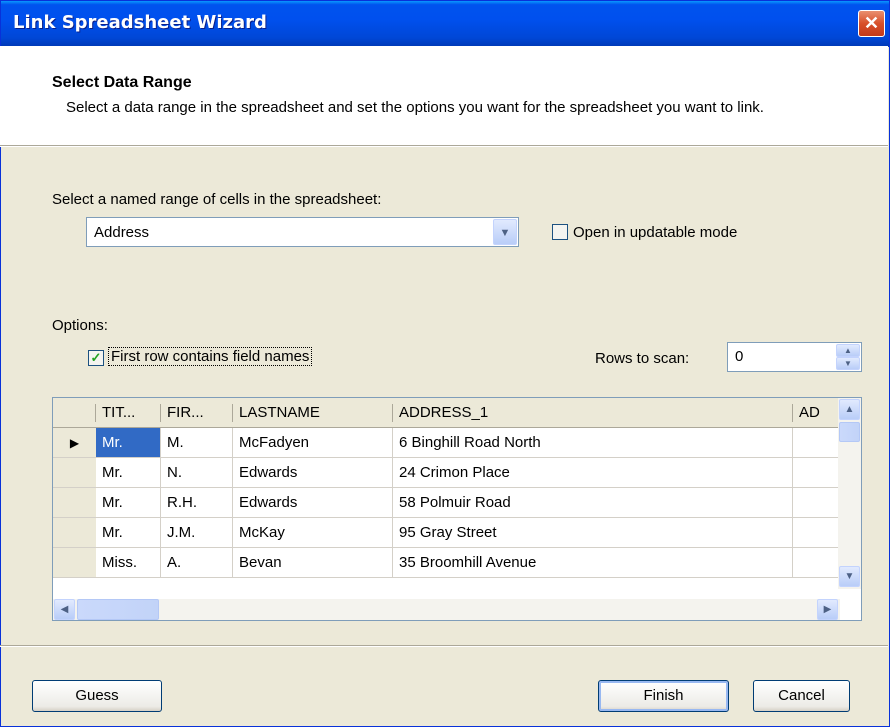  I want to click on first-row-field-names-text: First row contains field names, so click(210, 356).